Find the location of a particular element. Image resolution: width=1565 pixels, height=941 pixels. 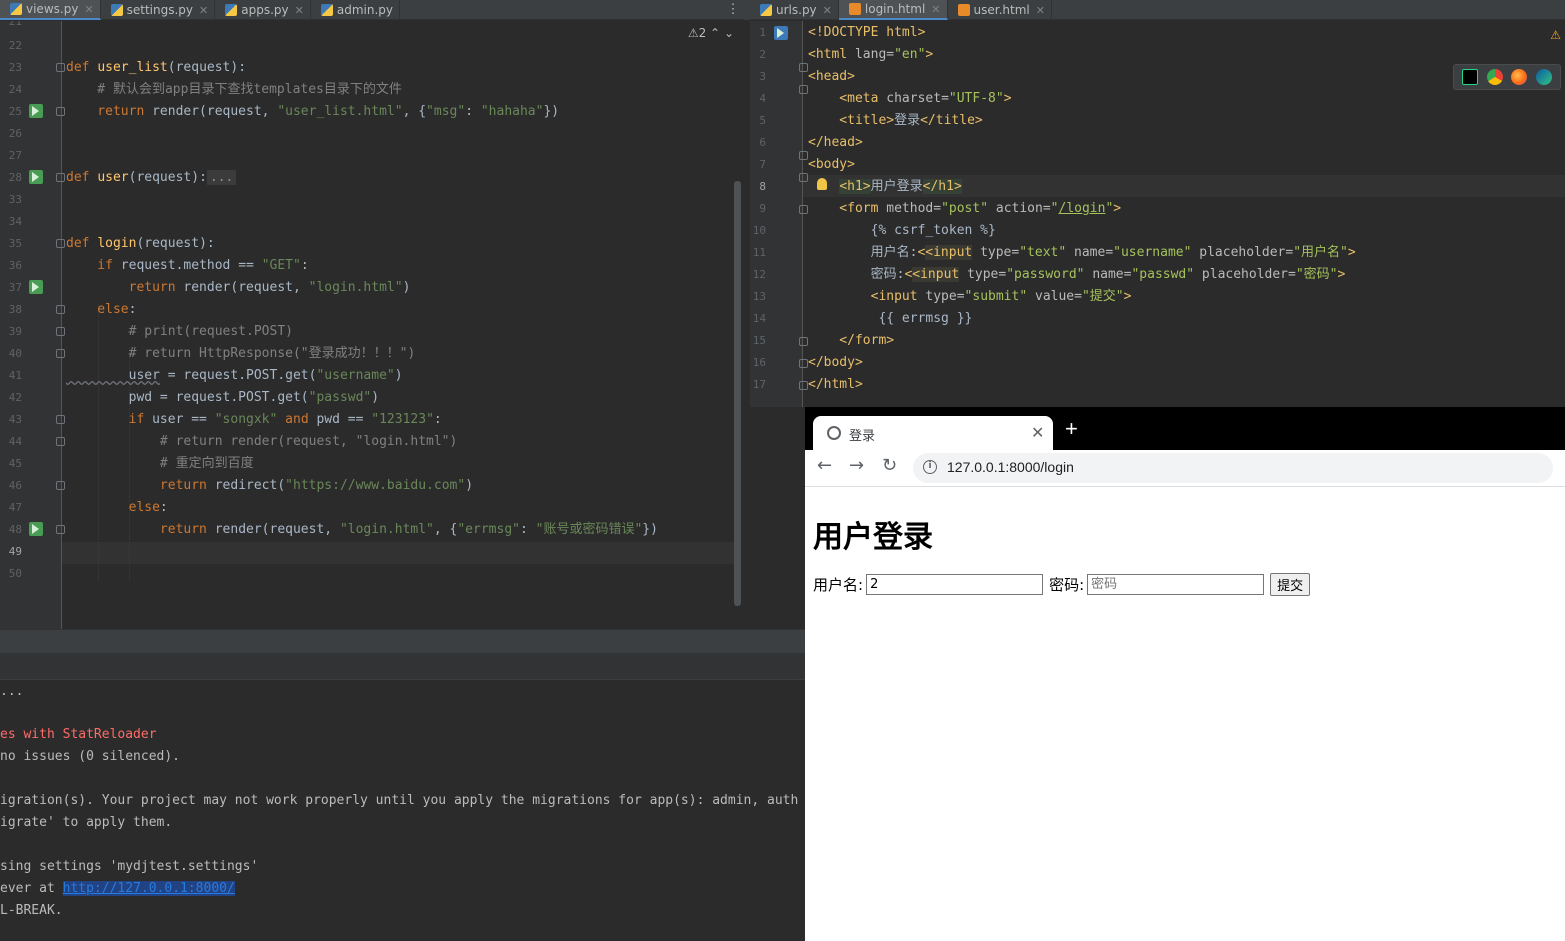

warnings-indicator: ⚠2 ⌃ ⌄ is located at coordinates (711, 33).